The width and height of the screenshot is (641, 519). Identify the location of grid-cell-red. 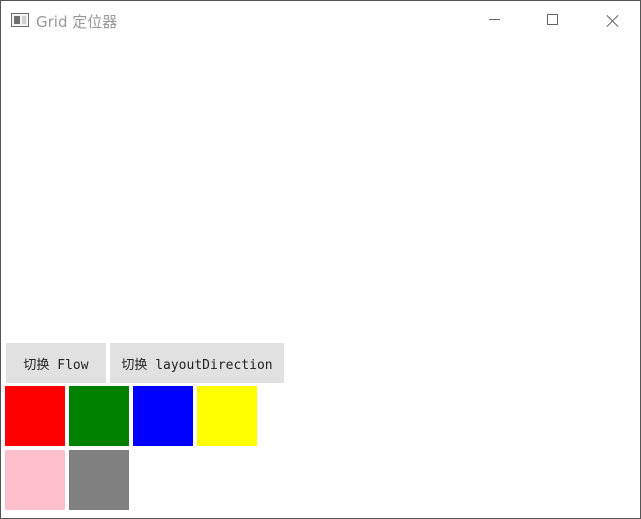
(35, 416).